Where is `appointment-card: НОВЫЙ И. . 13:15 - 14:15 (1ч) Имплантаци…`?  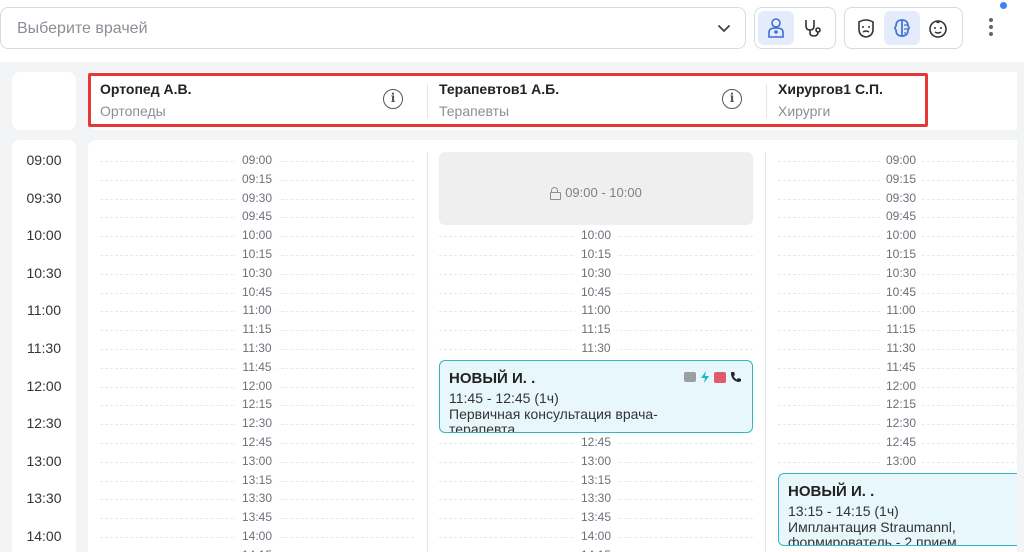 appointment-card: НОВЫЙ И. . 13:15 - 14:15 (1ч) Имплантаци… is located at coordinates (901, 509).